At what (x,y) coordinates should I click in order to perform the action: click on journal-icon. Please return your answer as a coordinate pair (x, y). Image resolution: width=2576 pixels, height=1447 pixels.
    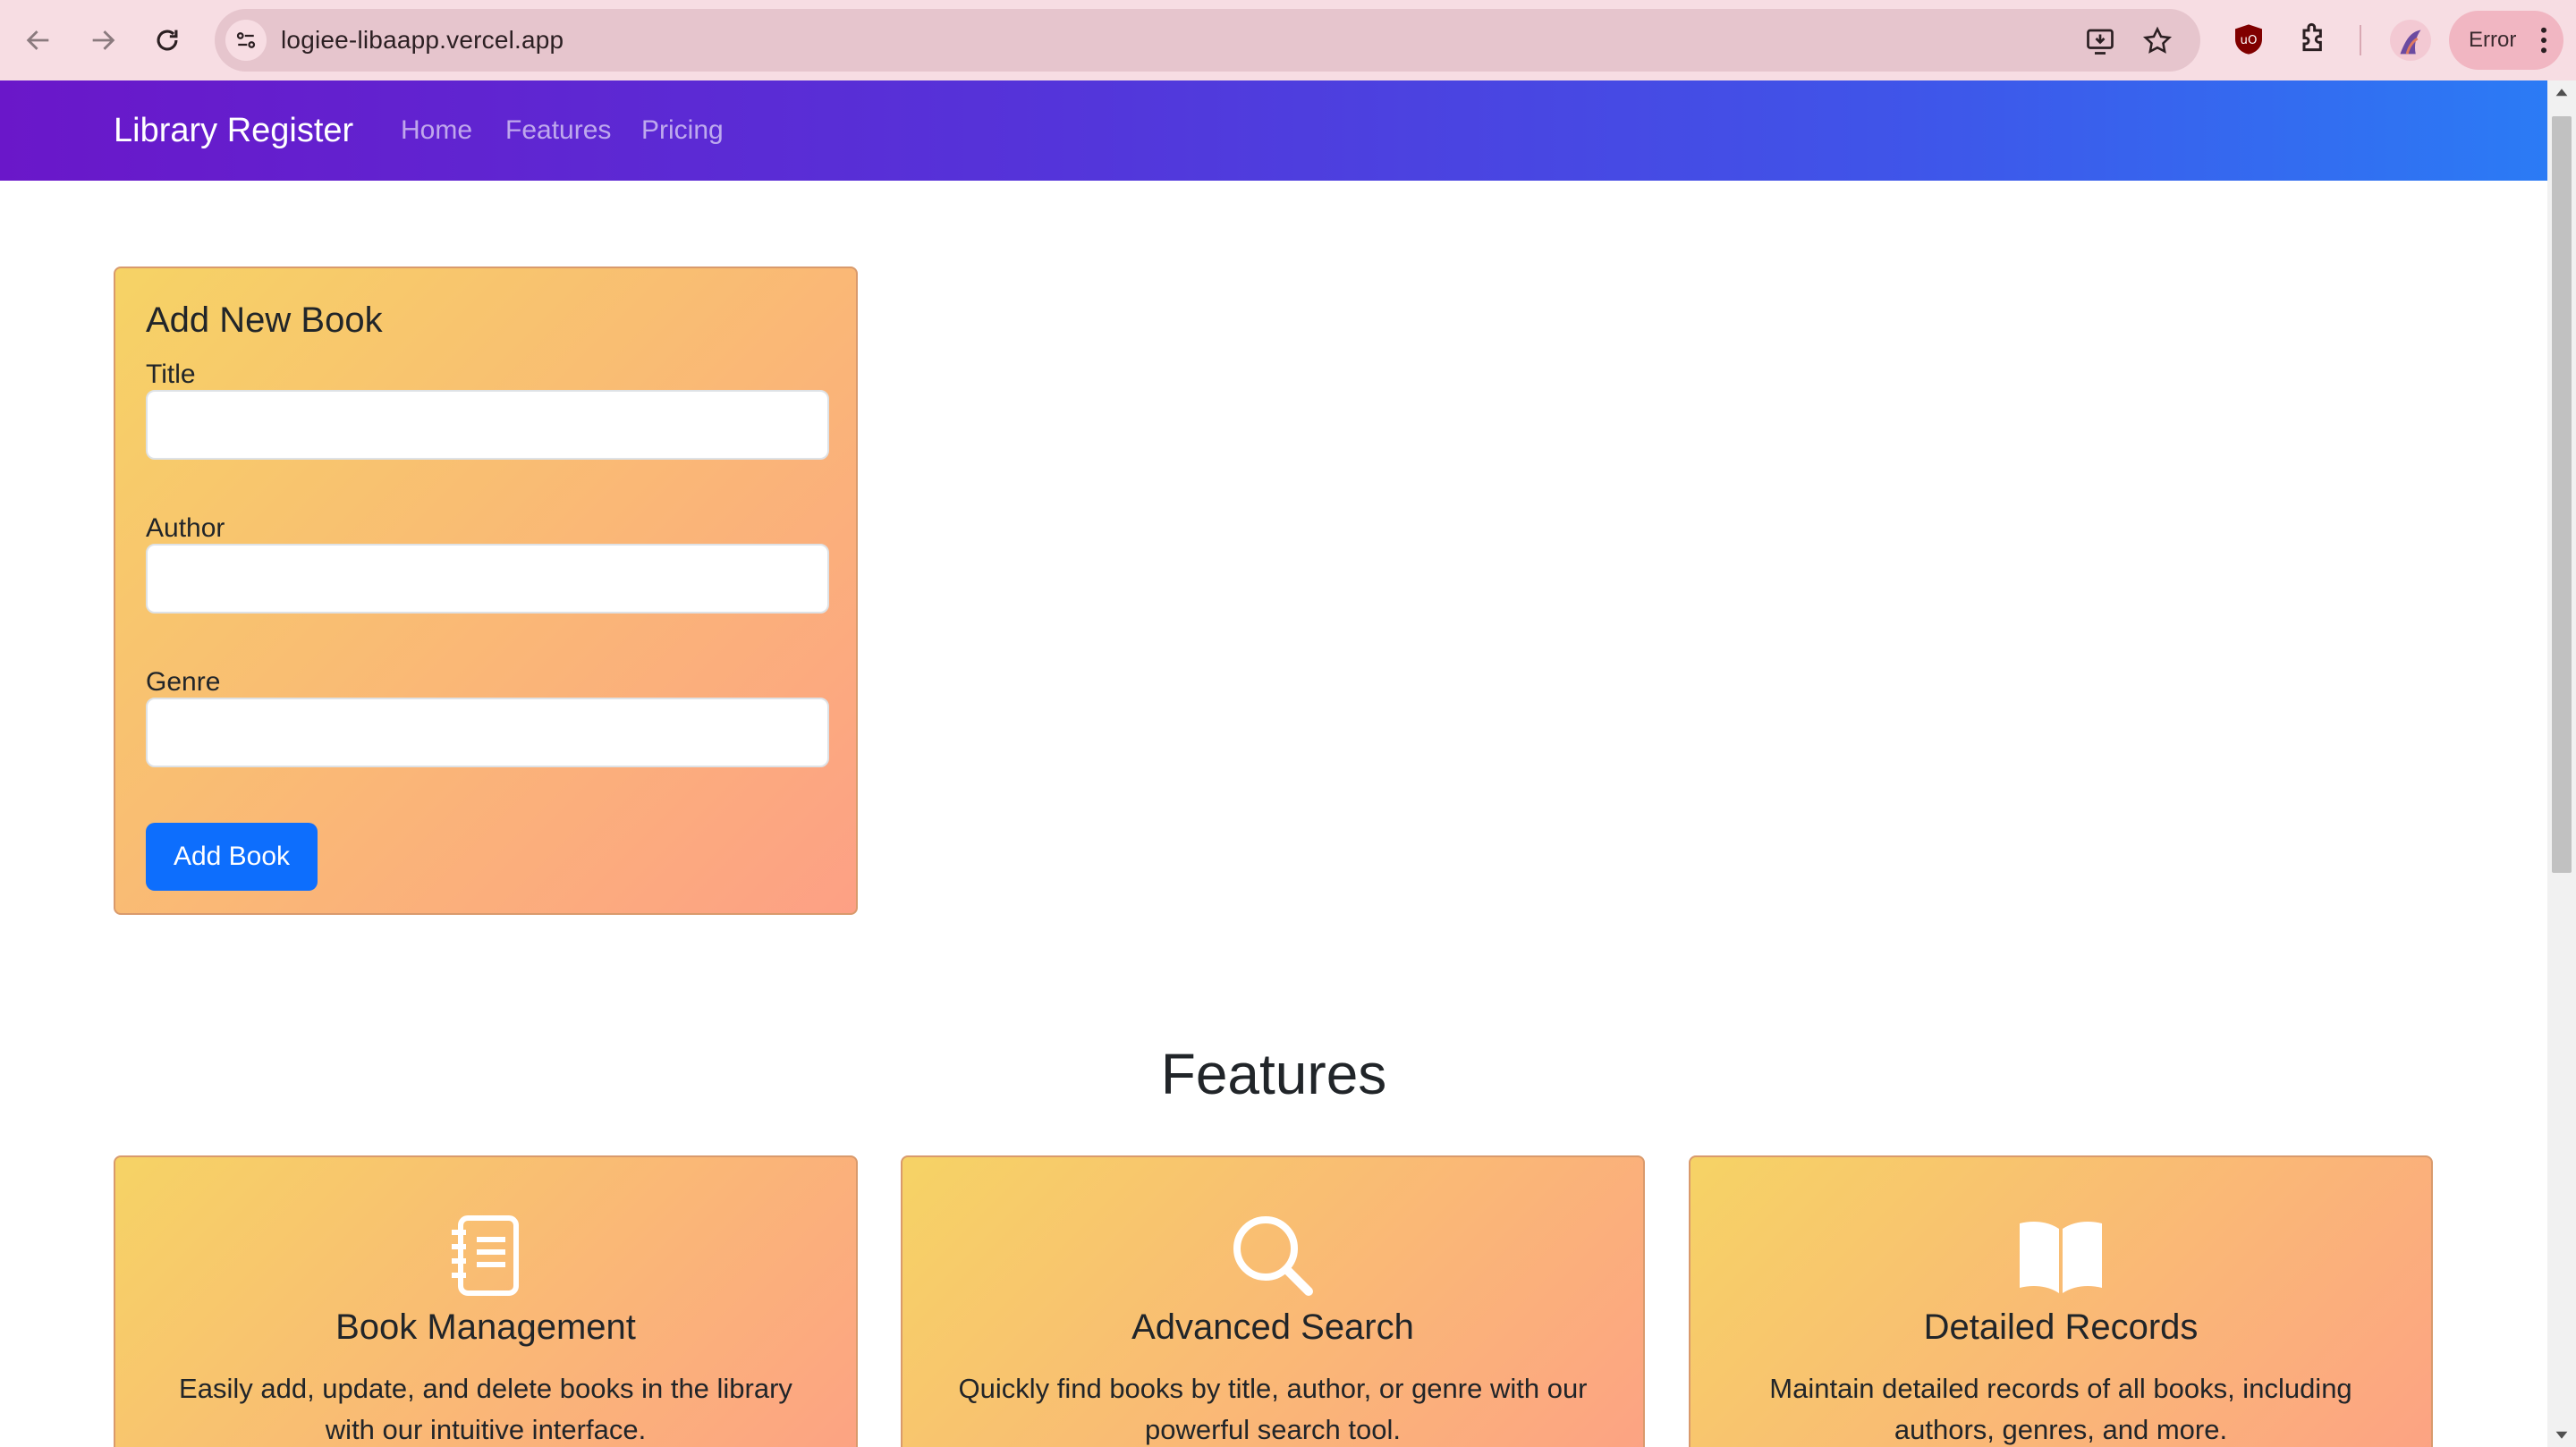
    Looking at the image, I should click on (485, 1255).